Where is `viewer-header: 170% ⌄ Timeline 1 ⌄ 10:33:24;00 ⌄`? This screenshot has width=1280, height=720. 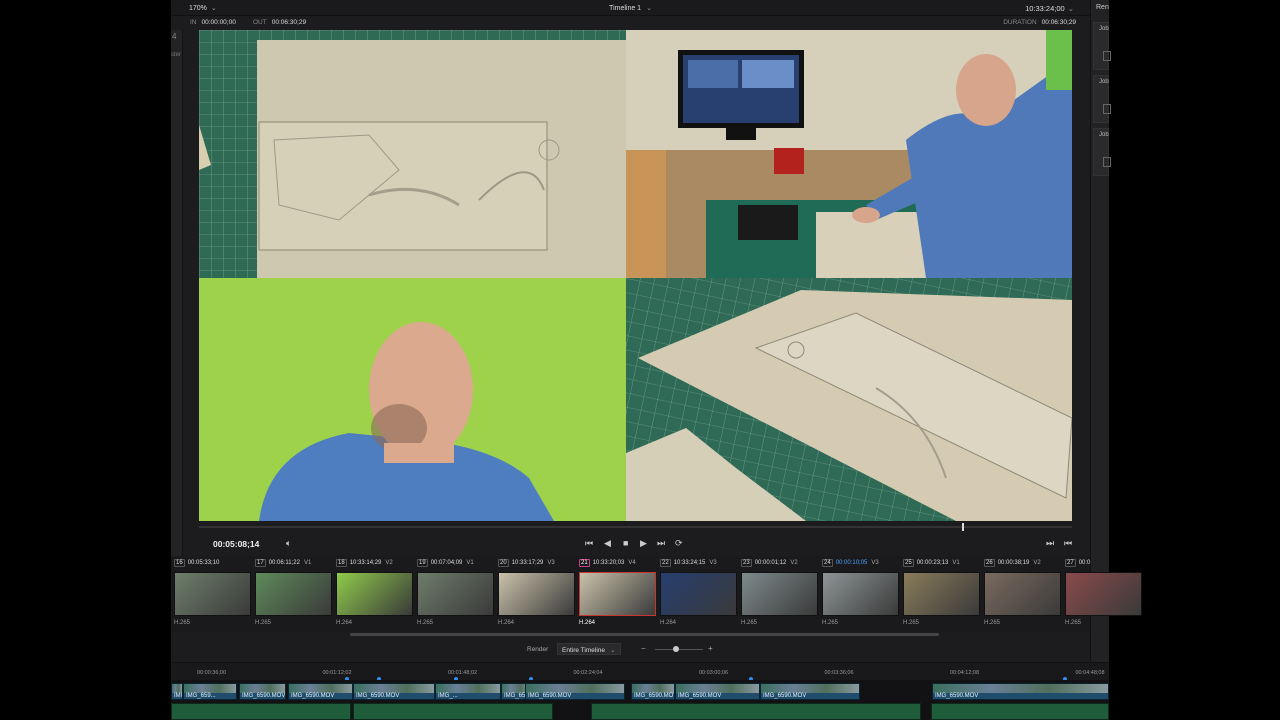
viewer-header: 170% ⌄ Timeline 1 ⌄ 10:33:24;00 ⌄ is located at coordinates (630, 8).